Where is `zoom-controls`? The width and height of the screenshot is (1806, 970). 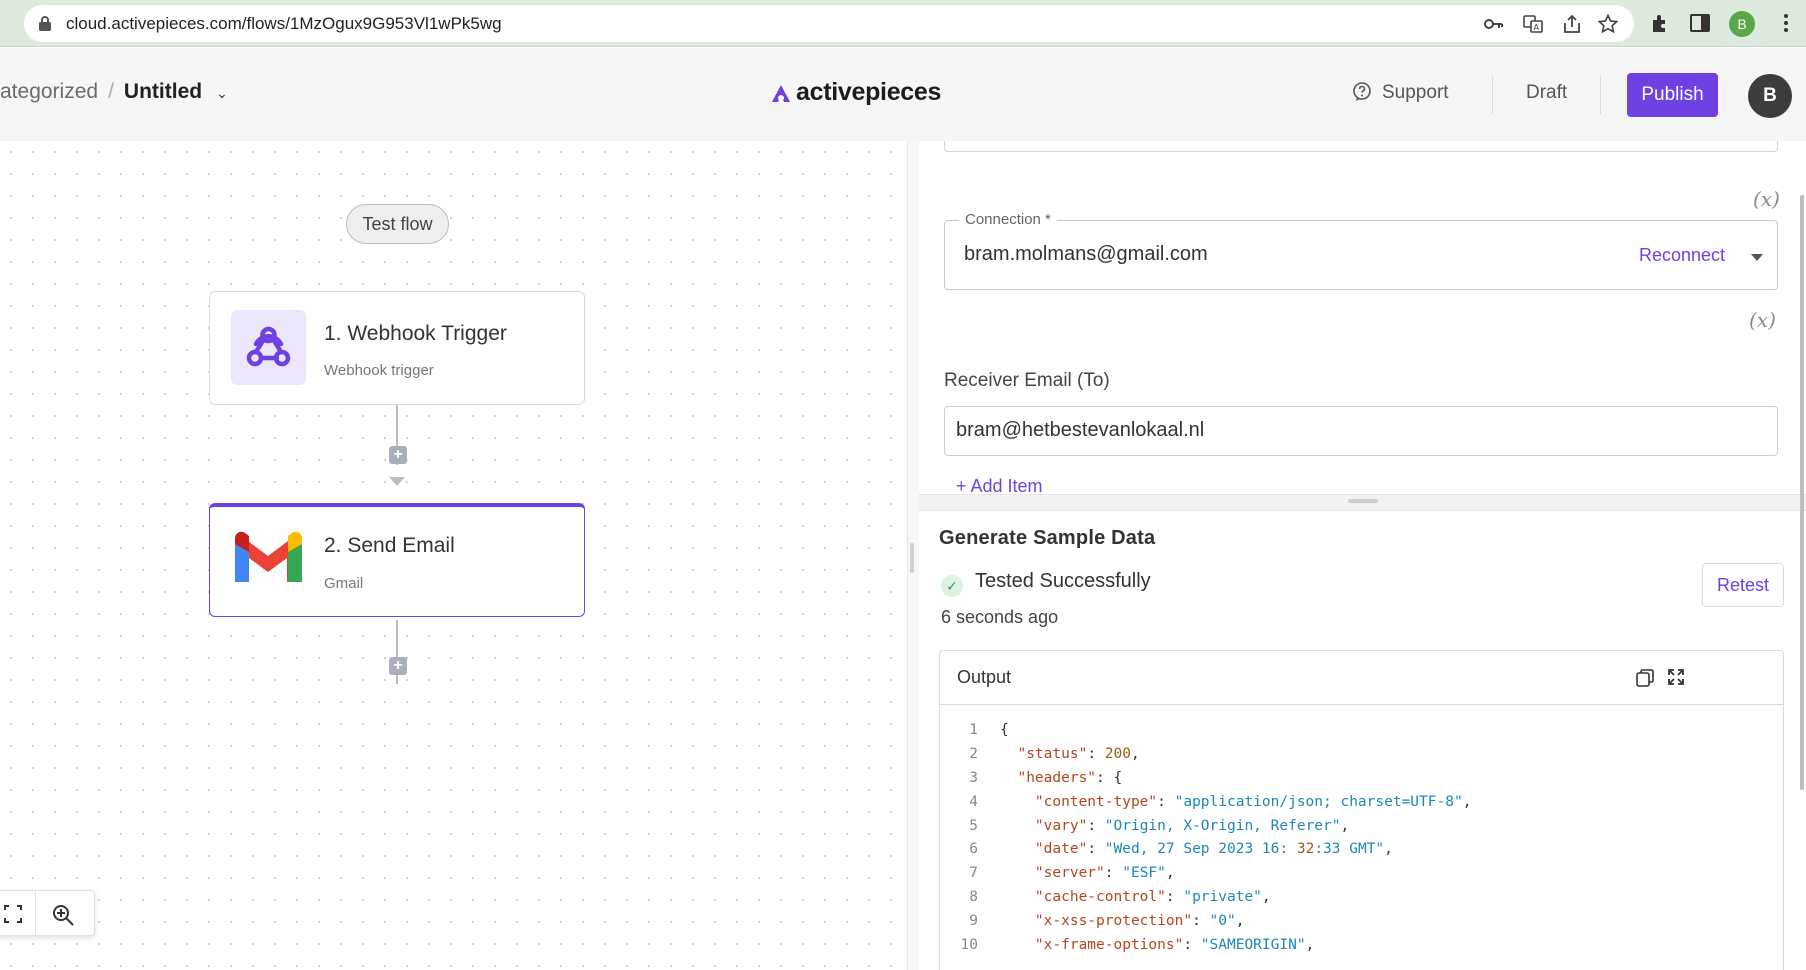
zoom-controls is located at coordinates (47, 913).